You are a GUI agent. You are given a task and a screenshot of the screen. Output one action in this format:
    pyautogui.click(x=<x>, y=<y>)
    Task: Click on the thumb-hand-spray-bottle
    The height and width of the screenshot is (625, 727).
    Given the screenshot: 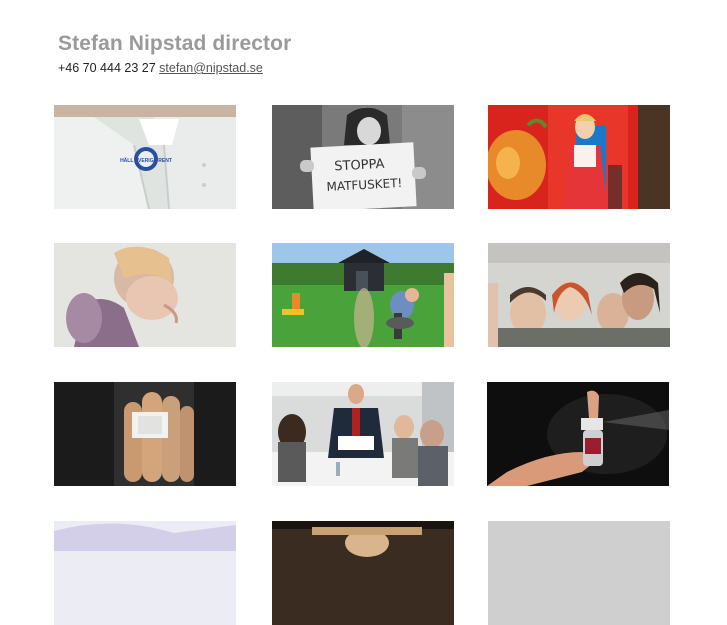 What is the action you would take?
    pyautogui.click(x=578, y=434)
    